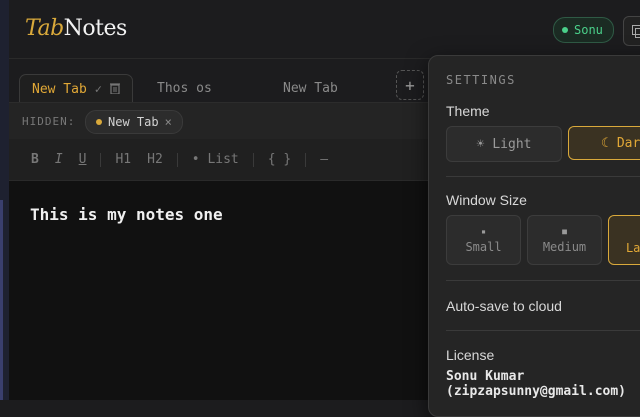 This screenshot has height=417, width=640. Describe the element at coordinates (126, 214) in the screenshot. I see `note-content: This is my notes one` at that location.